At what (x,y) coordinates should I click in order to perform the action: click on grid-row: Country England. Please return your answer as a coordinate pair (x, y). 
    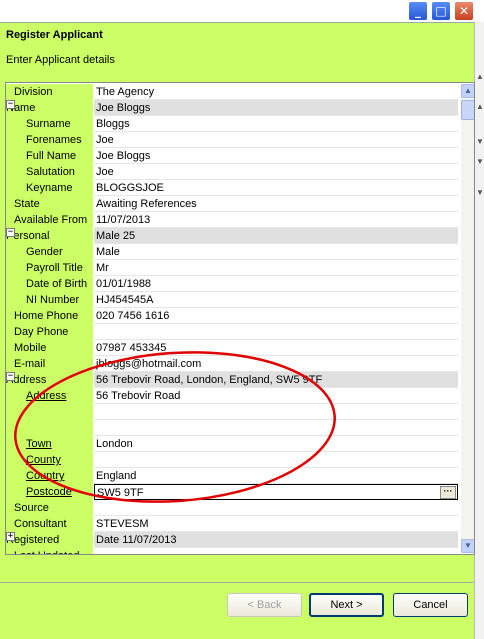
    Looking at the image, I should click on (232, 476).